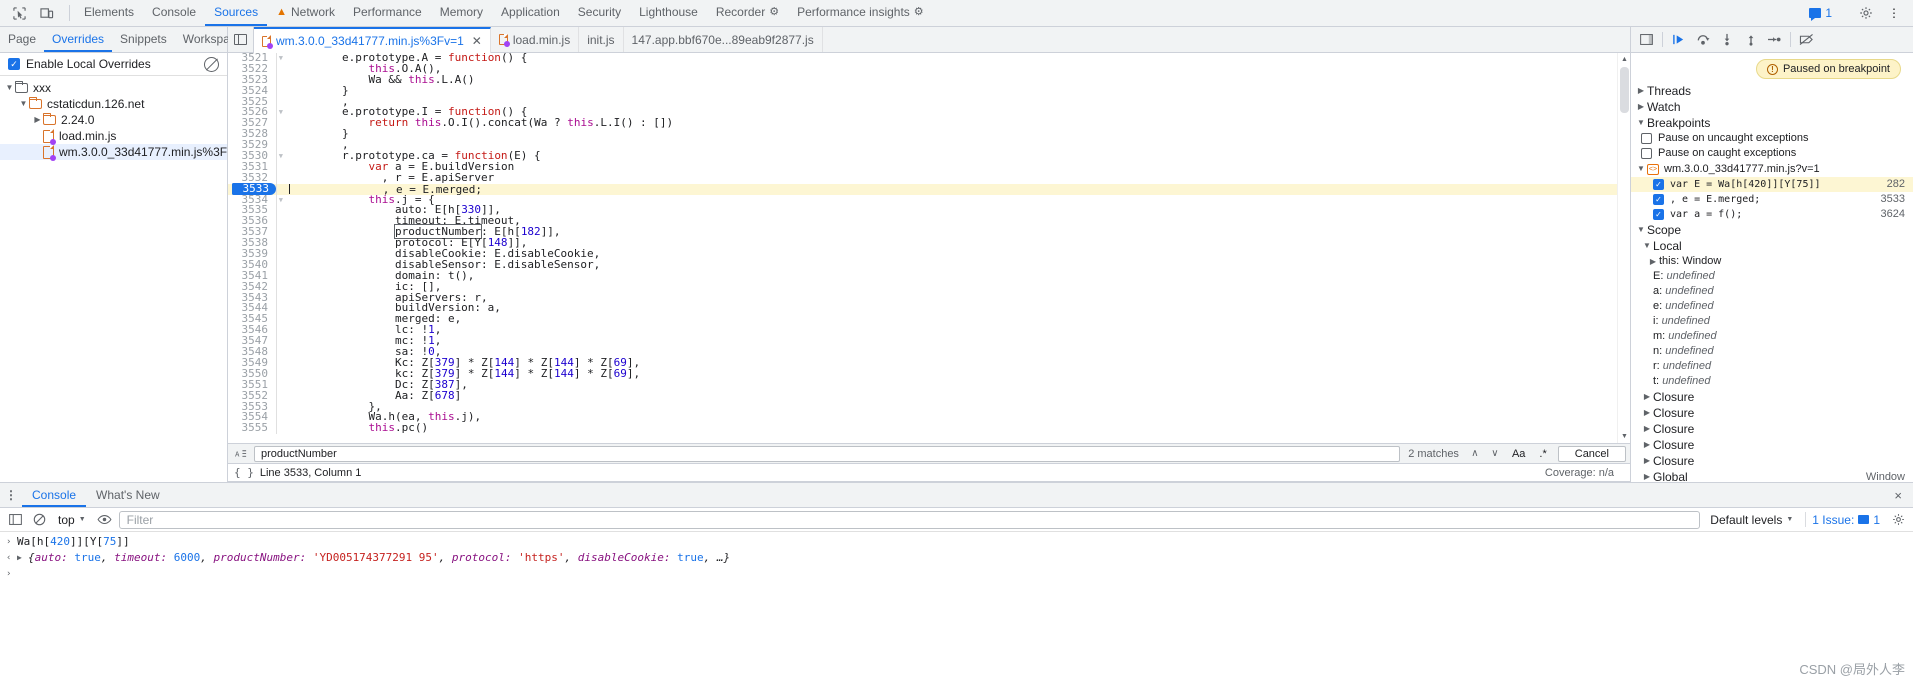 This screenshot has width=1913, height=682. What do you see at coordinates (143, 39) in the screenshot?
I see `nav-tab-snippets: Snippets` at bounding box center [143, 39].